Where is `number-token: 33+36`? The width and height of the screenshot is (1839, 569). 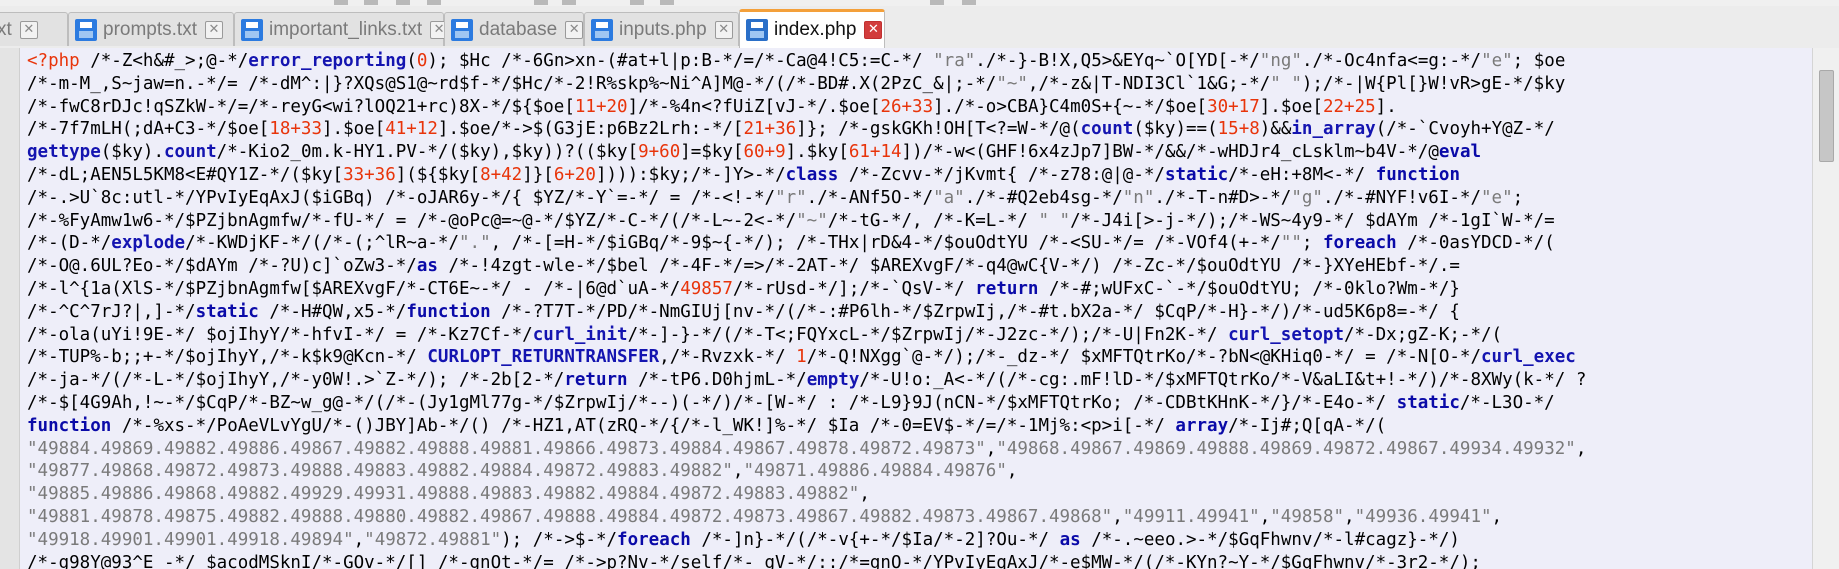
number-token: 33+36 is located at coordinates (369, 174).